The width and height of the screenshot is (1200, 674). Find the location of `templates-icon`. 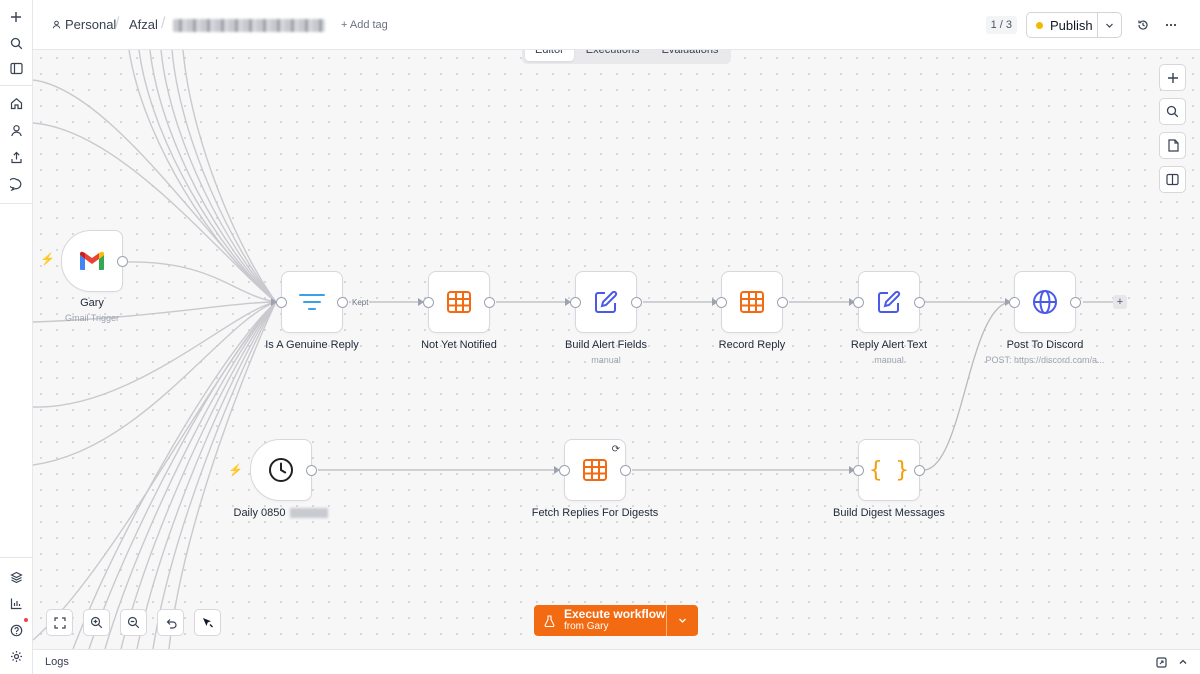

templates-icon is located at coordinates (16, 577).